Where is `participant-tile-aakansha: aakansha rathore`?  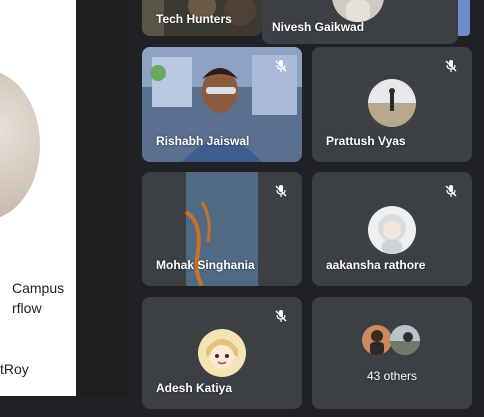
participant-tile-aakansha: aakansha rathore is located at coordinates (392, 229).